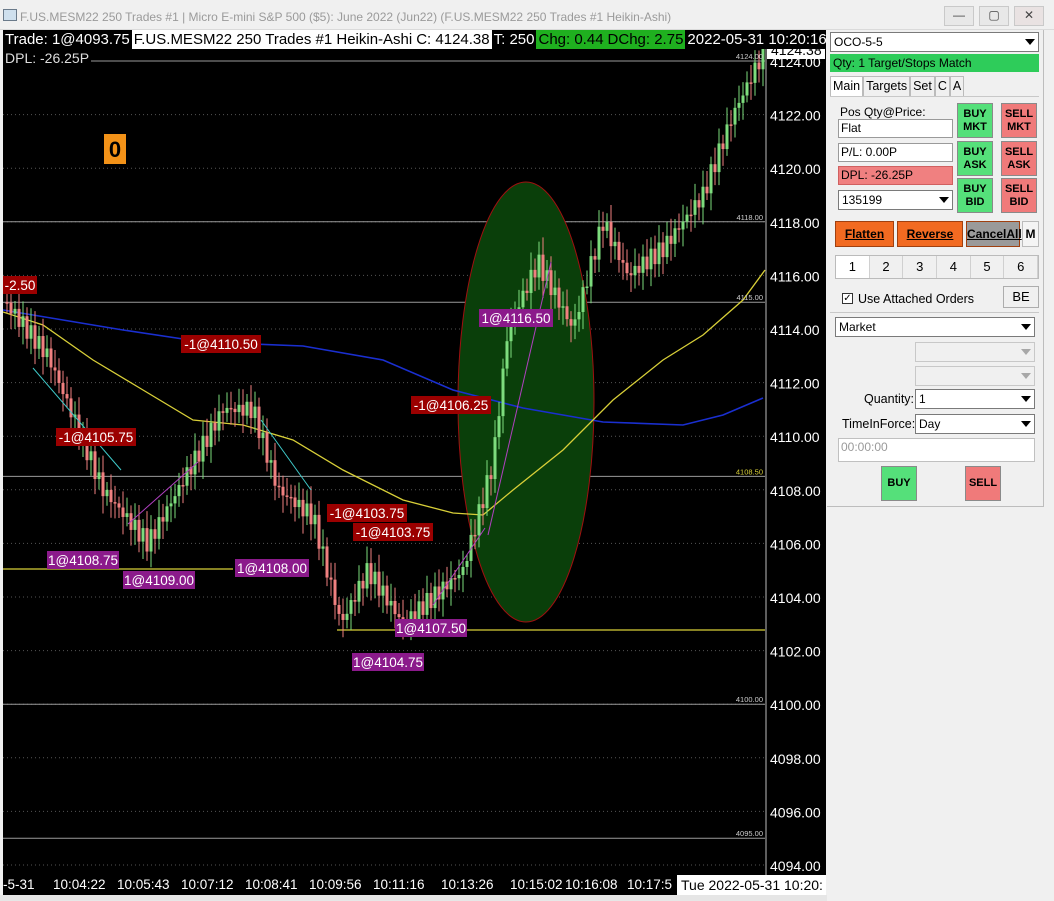 This screenshot has width=1054, height=901. Describe the element at coordinates (451, 405) in the screenshot. I see `sell-trade-label: -1@4106.25` at that location.